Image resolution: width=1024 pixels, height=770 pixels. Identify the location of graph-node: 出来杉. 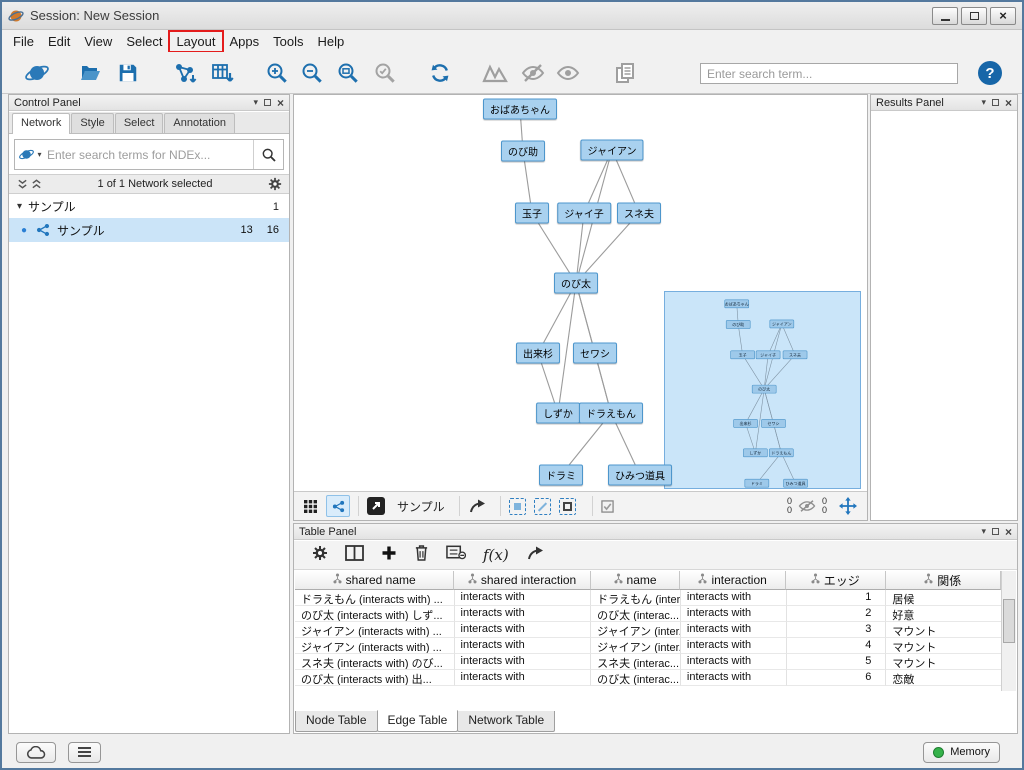
(538, 353).